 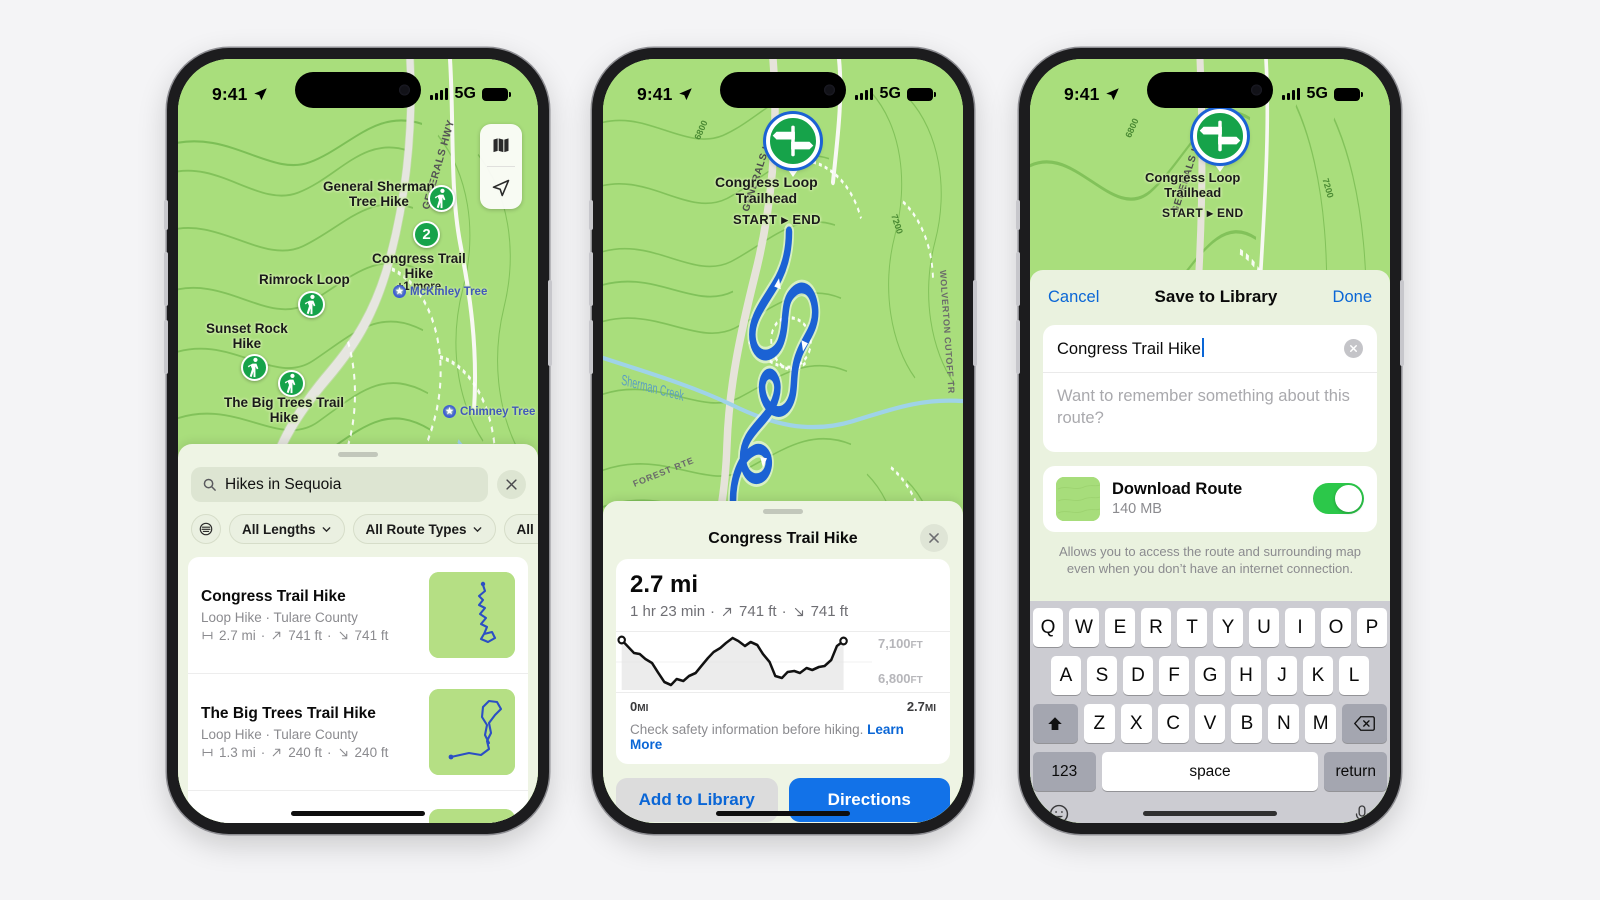 I want to click on key-w: W, so click(x=1084, y=627).